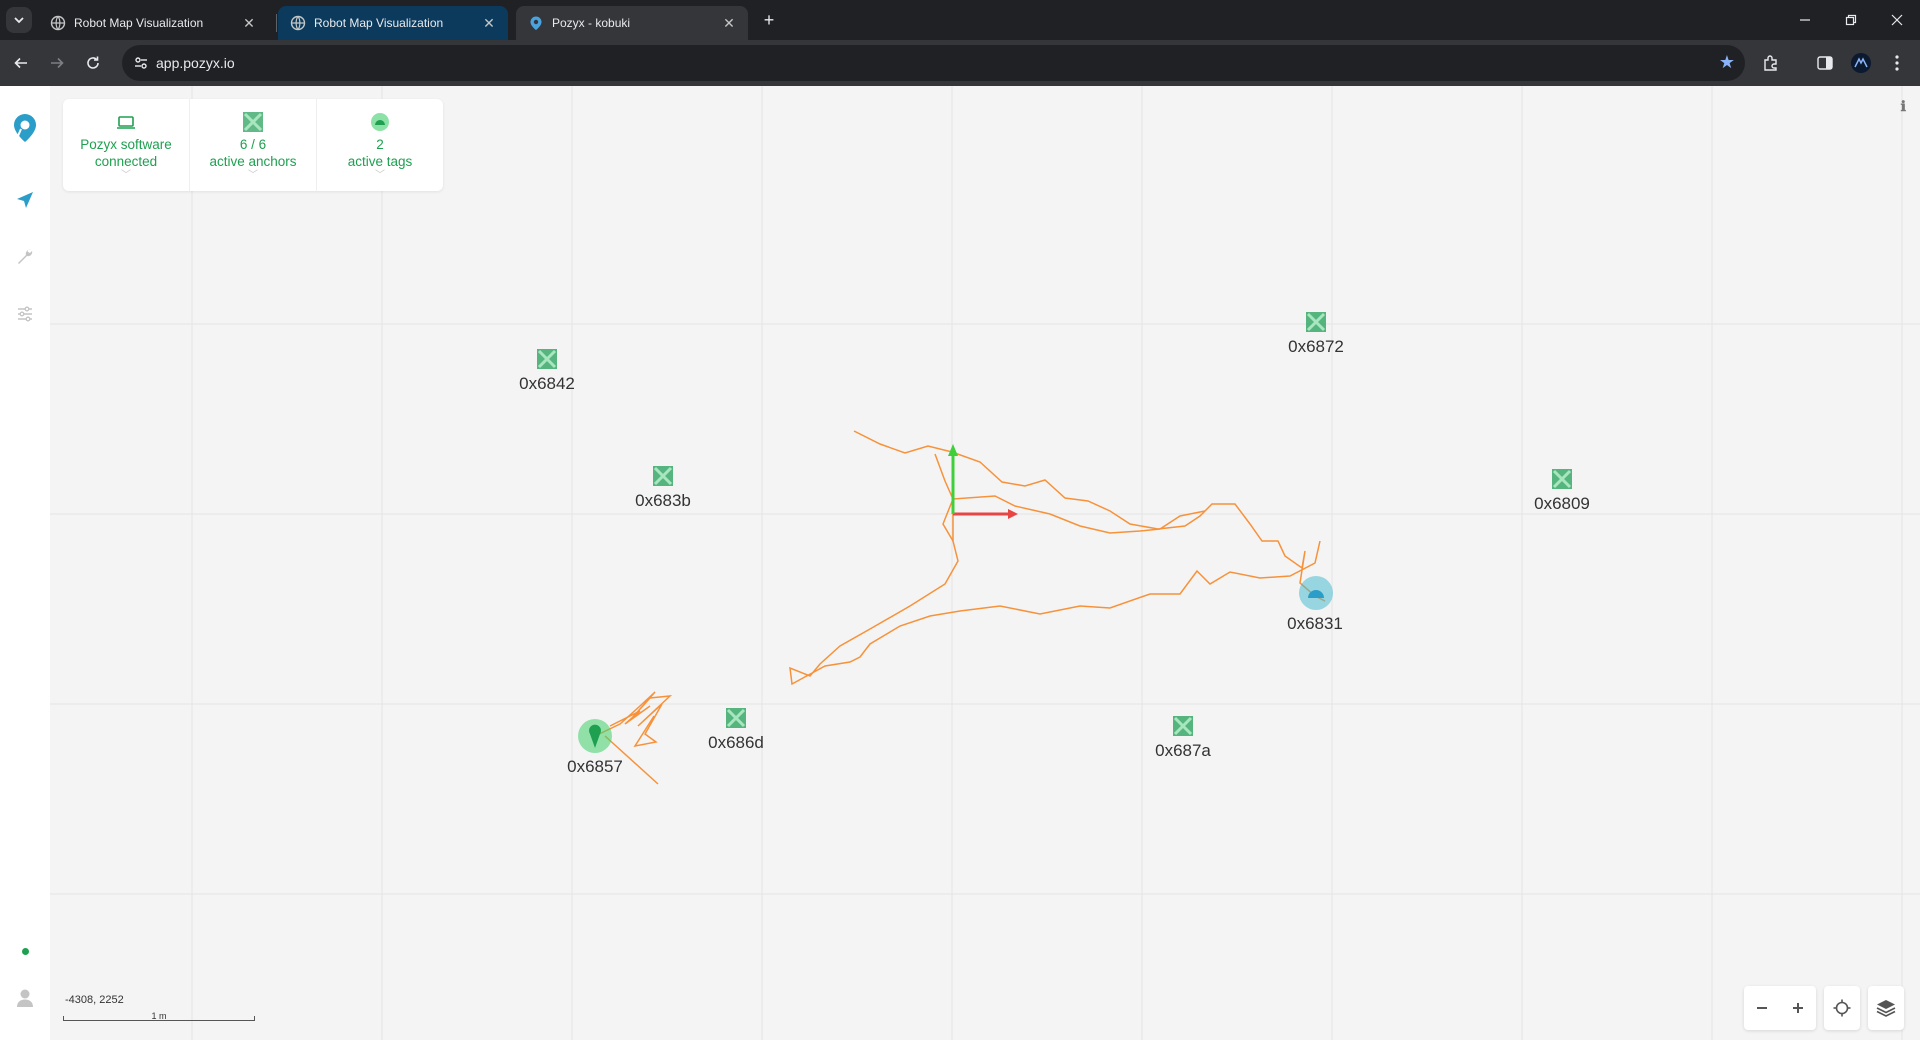 This screenshot has width=1920, height=1040. I want to click on browser-tab-3-active: Pozyx - kobuki ✕, so click(632, 23).